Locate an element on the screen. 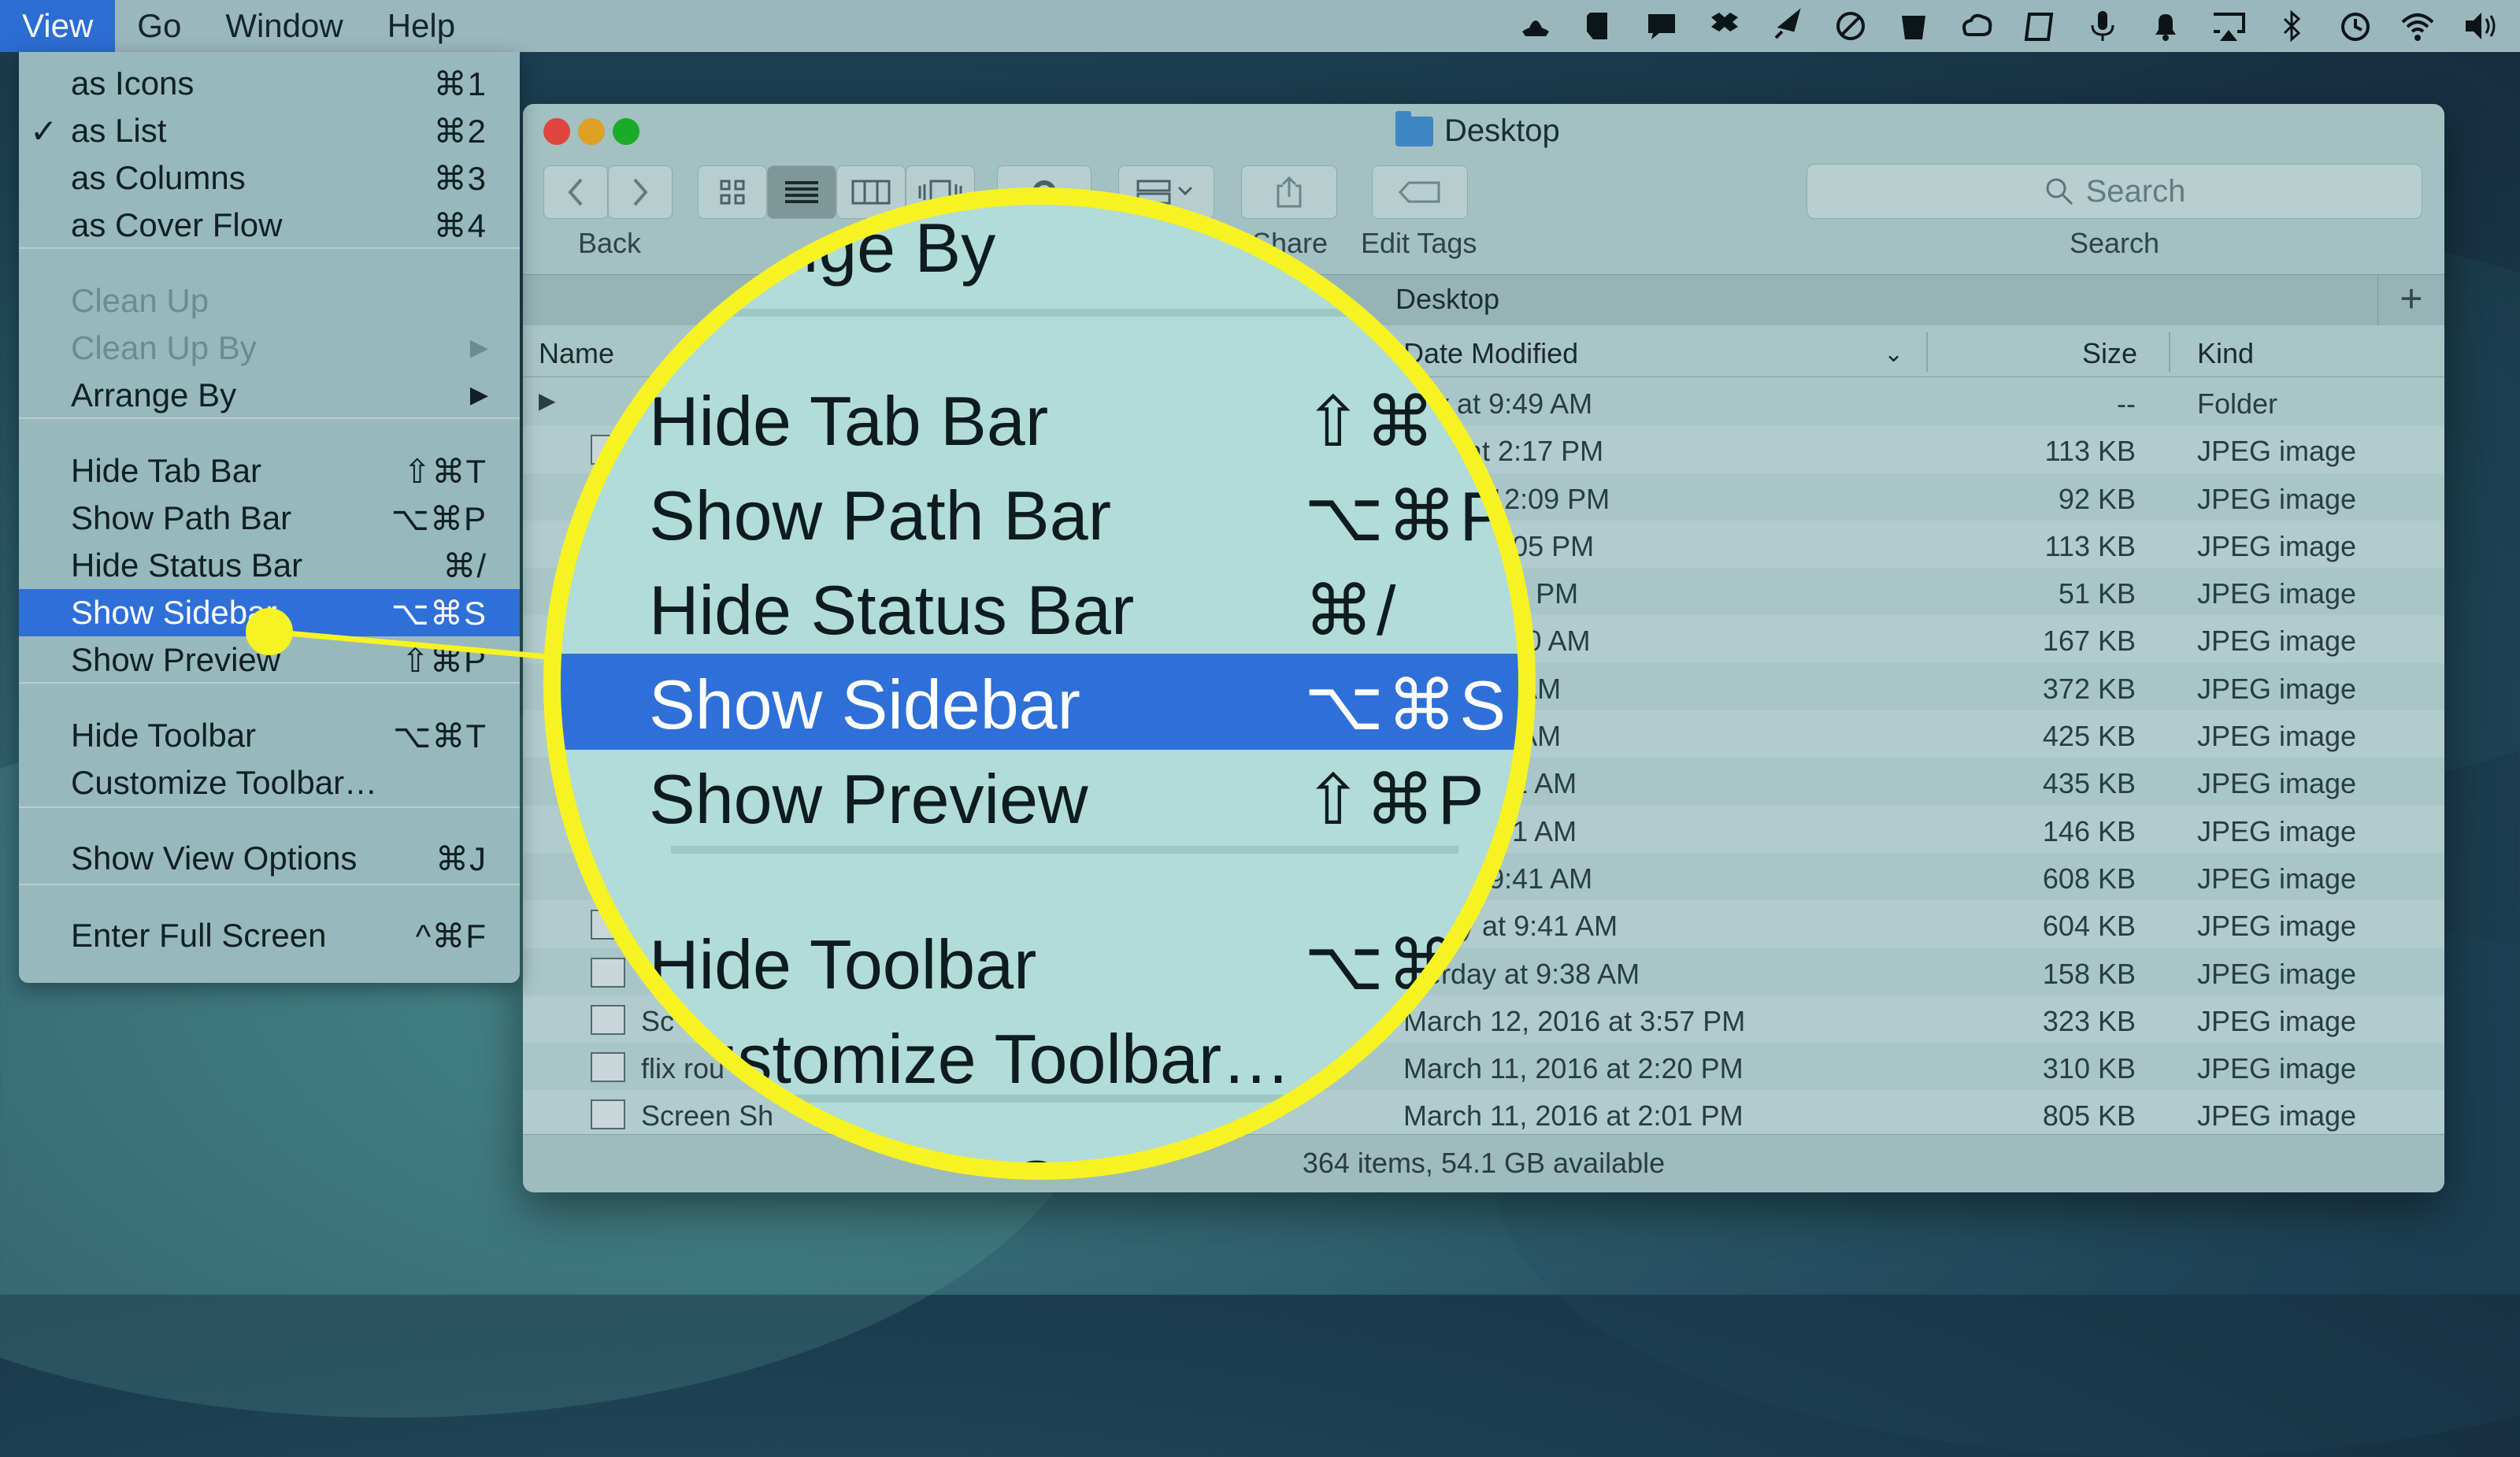 Image resolution: width=2520 pixels, height=1457 pixels. zoom-item-label: Hide Status Bar is located at coordinates (892, 610).